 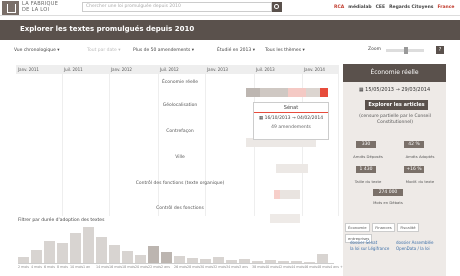 I want to click on histogram-axis-label: 26 mois, so click(x=181, y=267).